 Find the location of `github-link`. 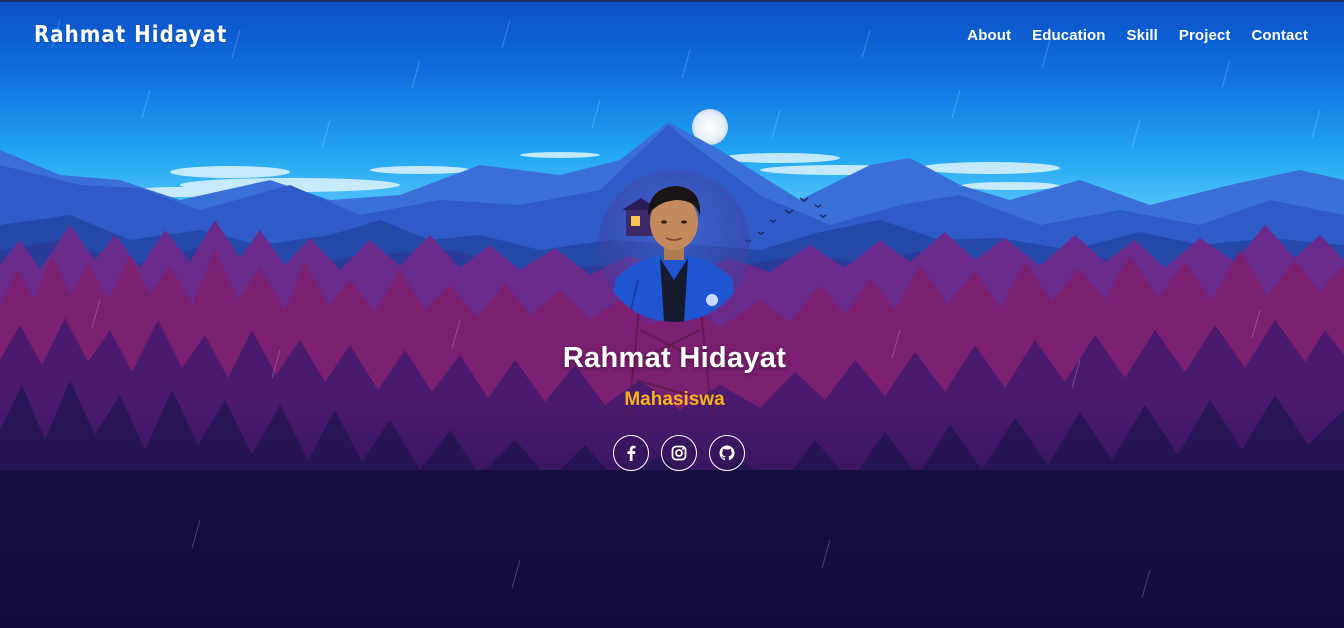

github-link is located at coordinates (727, 453).